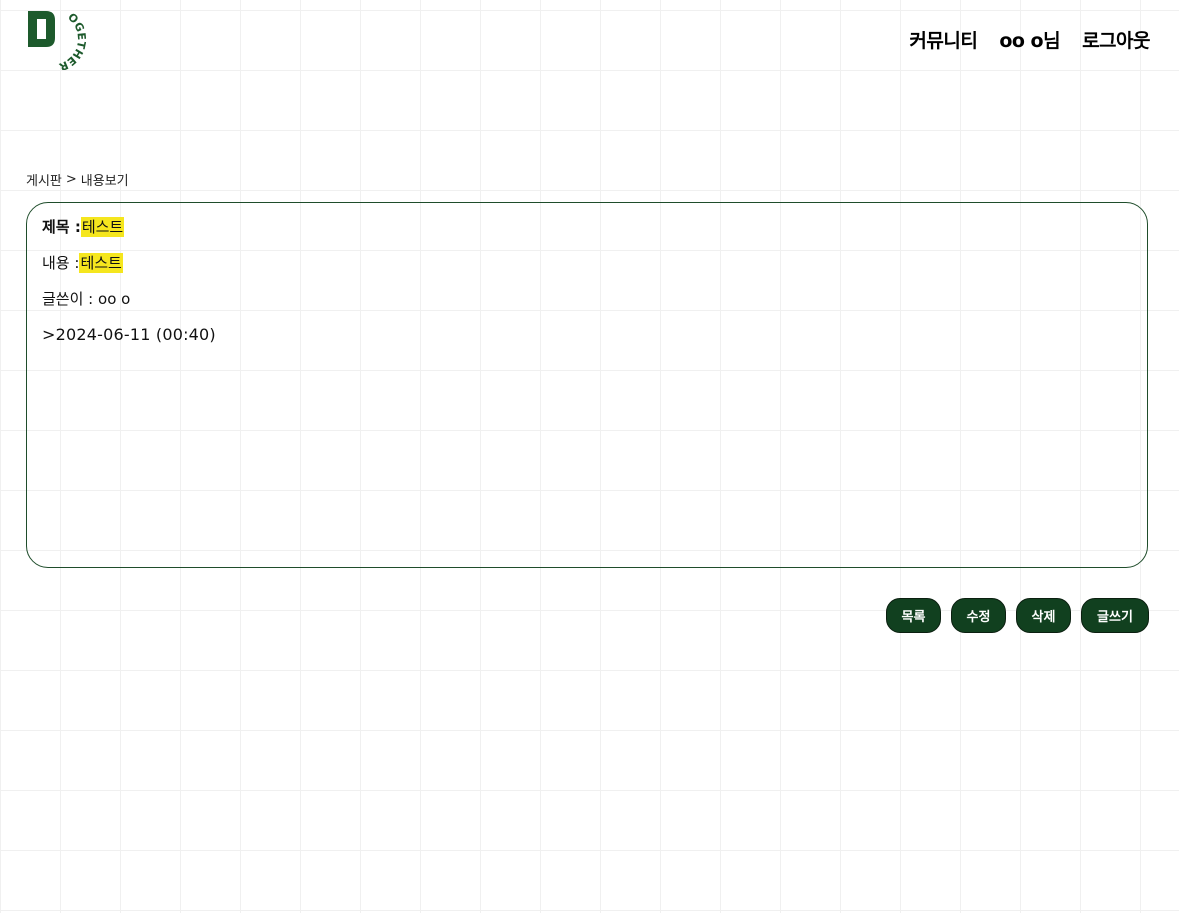 The image size is (1179, 913). I want to click on post-date: >2024-06-11 (00:40), so click(129, 334).